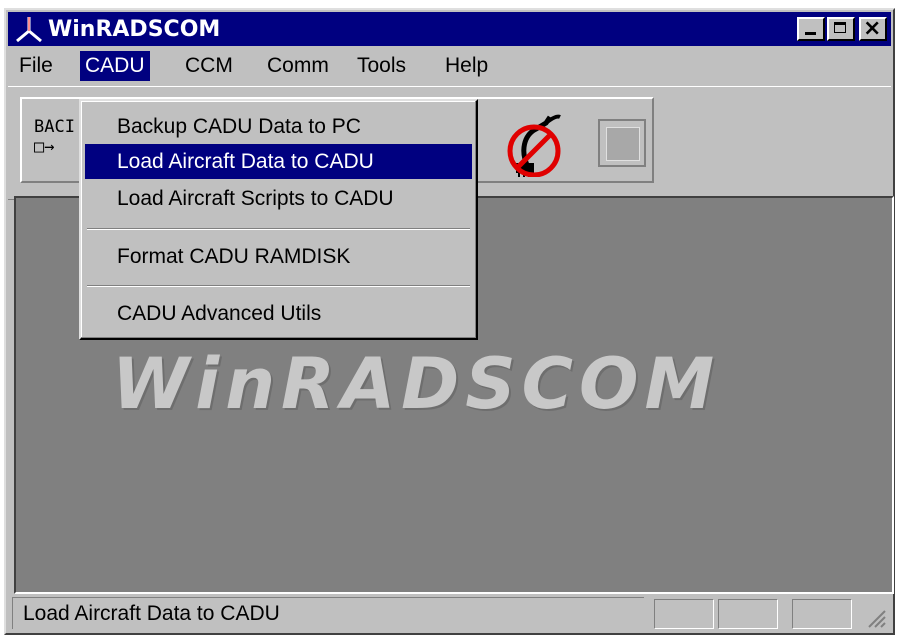 The image size is (899, 635). I want to click on menu-tools: Tools, so click(381, 66).